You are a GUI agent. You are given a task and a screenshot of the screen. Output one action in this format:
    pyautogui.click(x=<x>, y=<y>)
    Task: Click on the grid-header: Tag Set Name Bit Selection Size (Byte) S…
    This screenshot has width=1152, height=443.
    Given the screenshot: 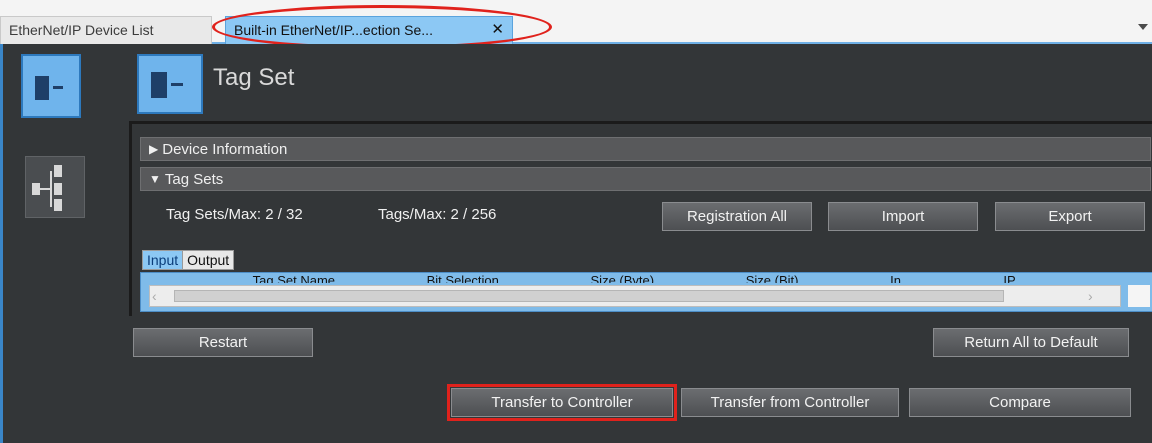 What is the action you would take?
    pyautogui.click(x=641, y=278)
    